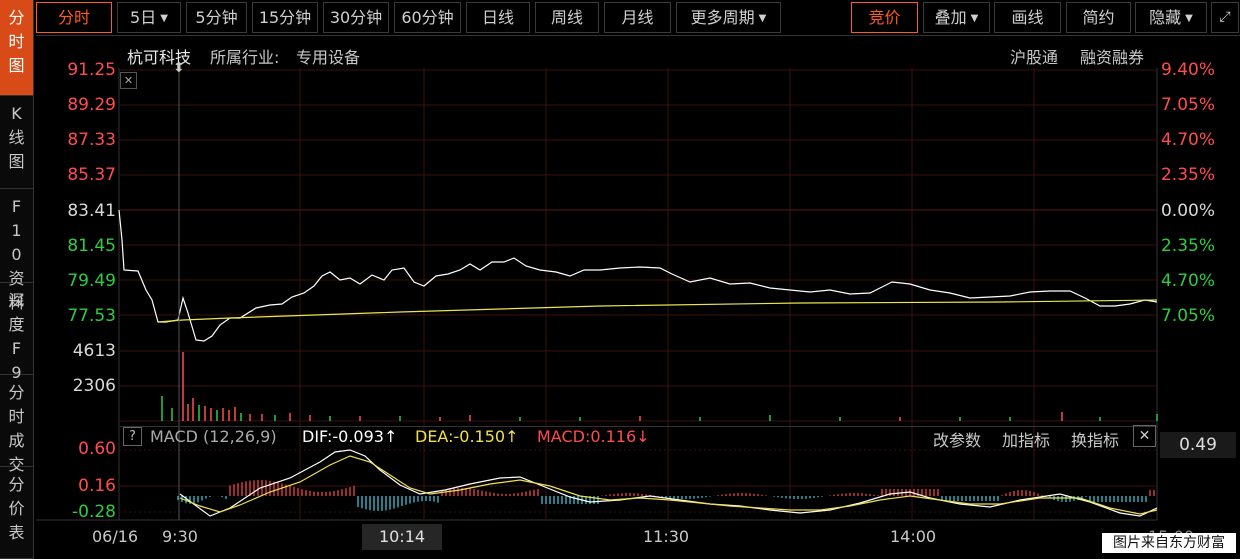  I want to click on time-label: 9:30, so click(180, 536).